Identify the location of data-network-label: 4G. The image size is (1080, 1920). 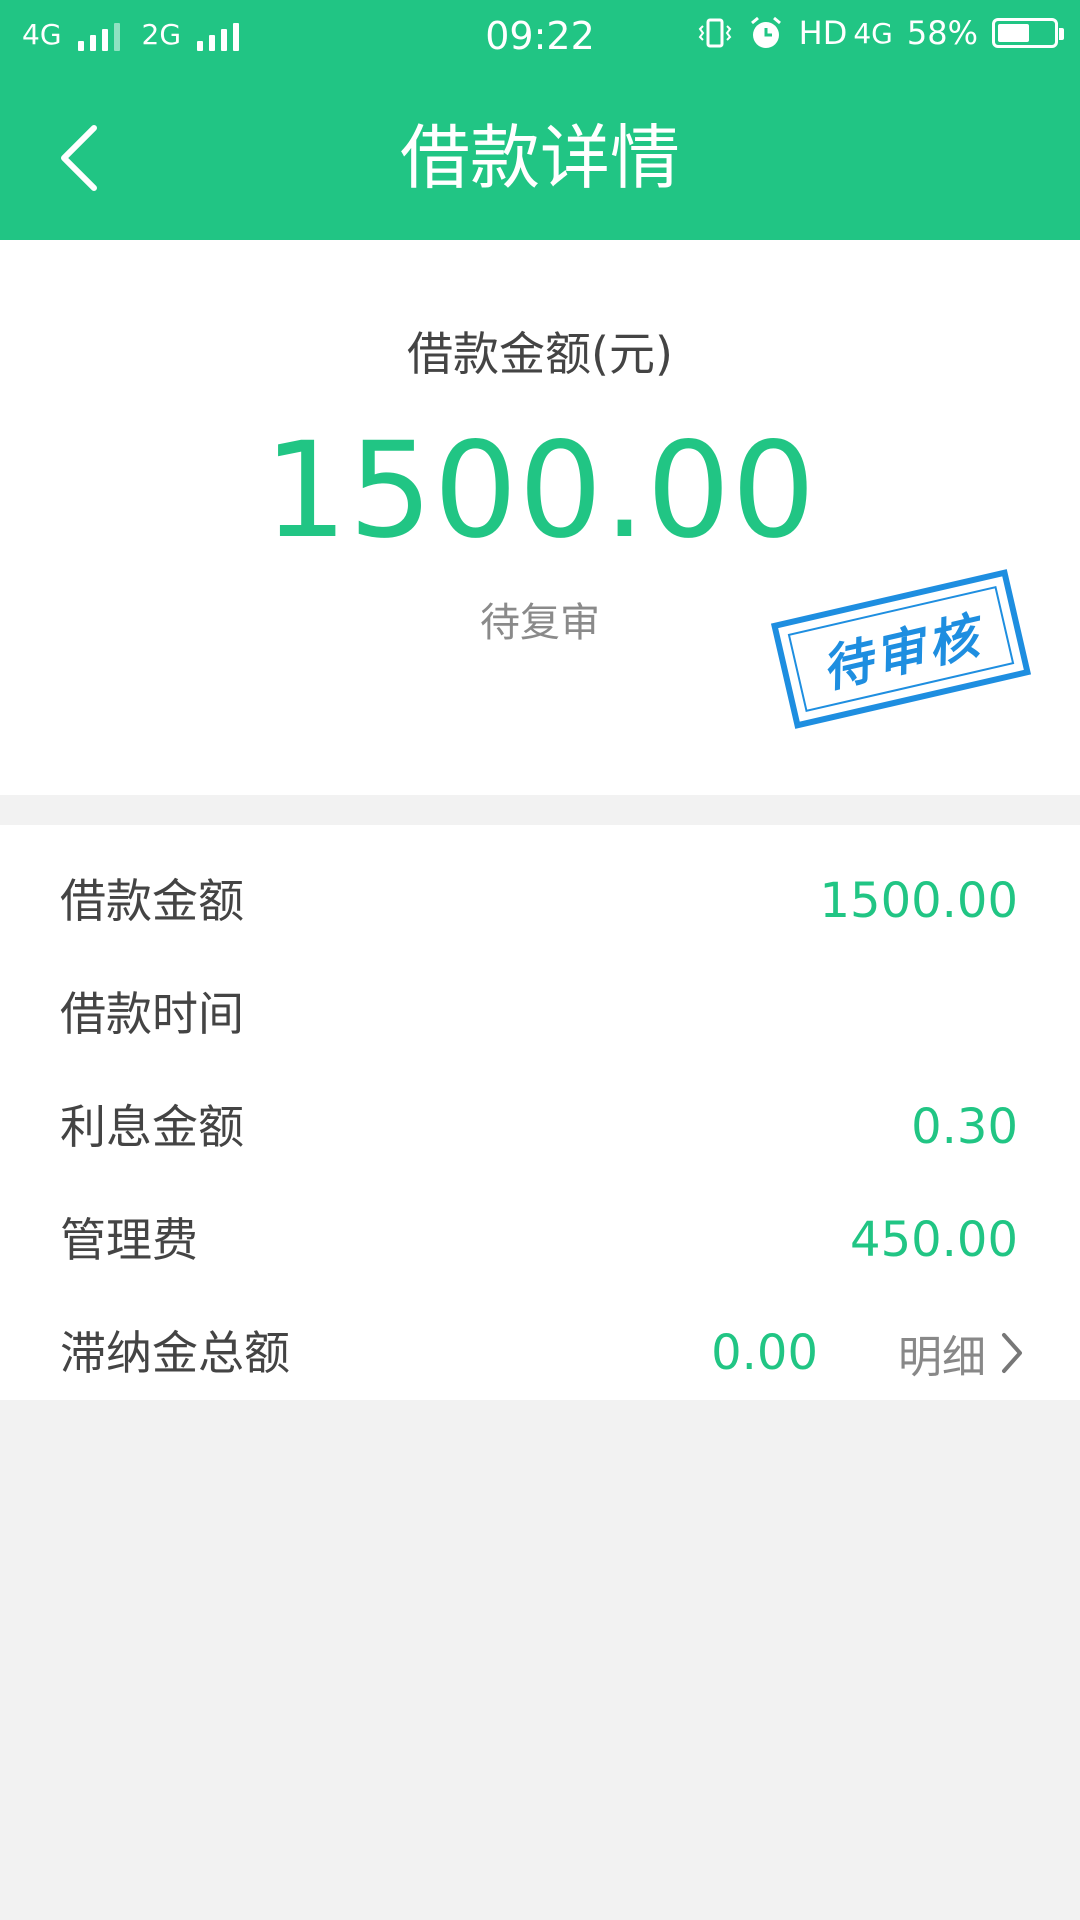
(873, 33).